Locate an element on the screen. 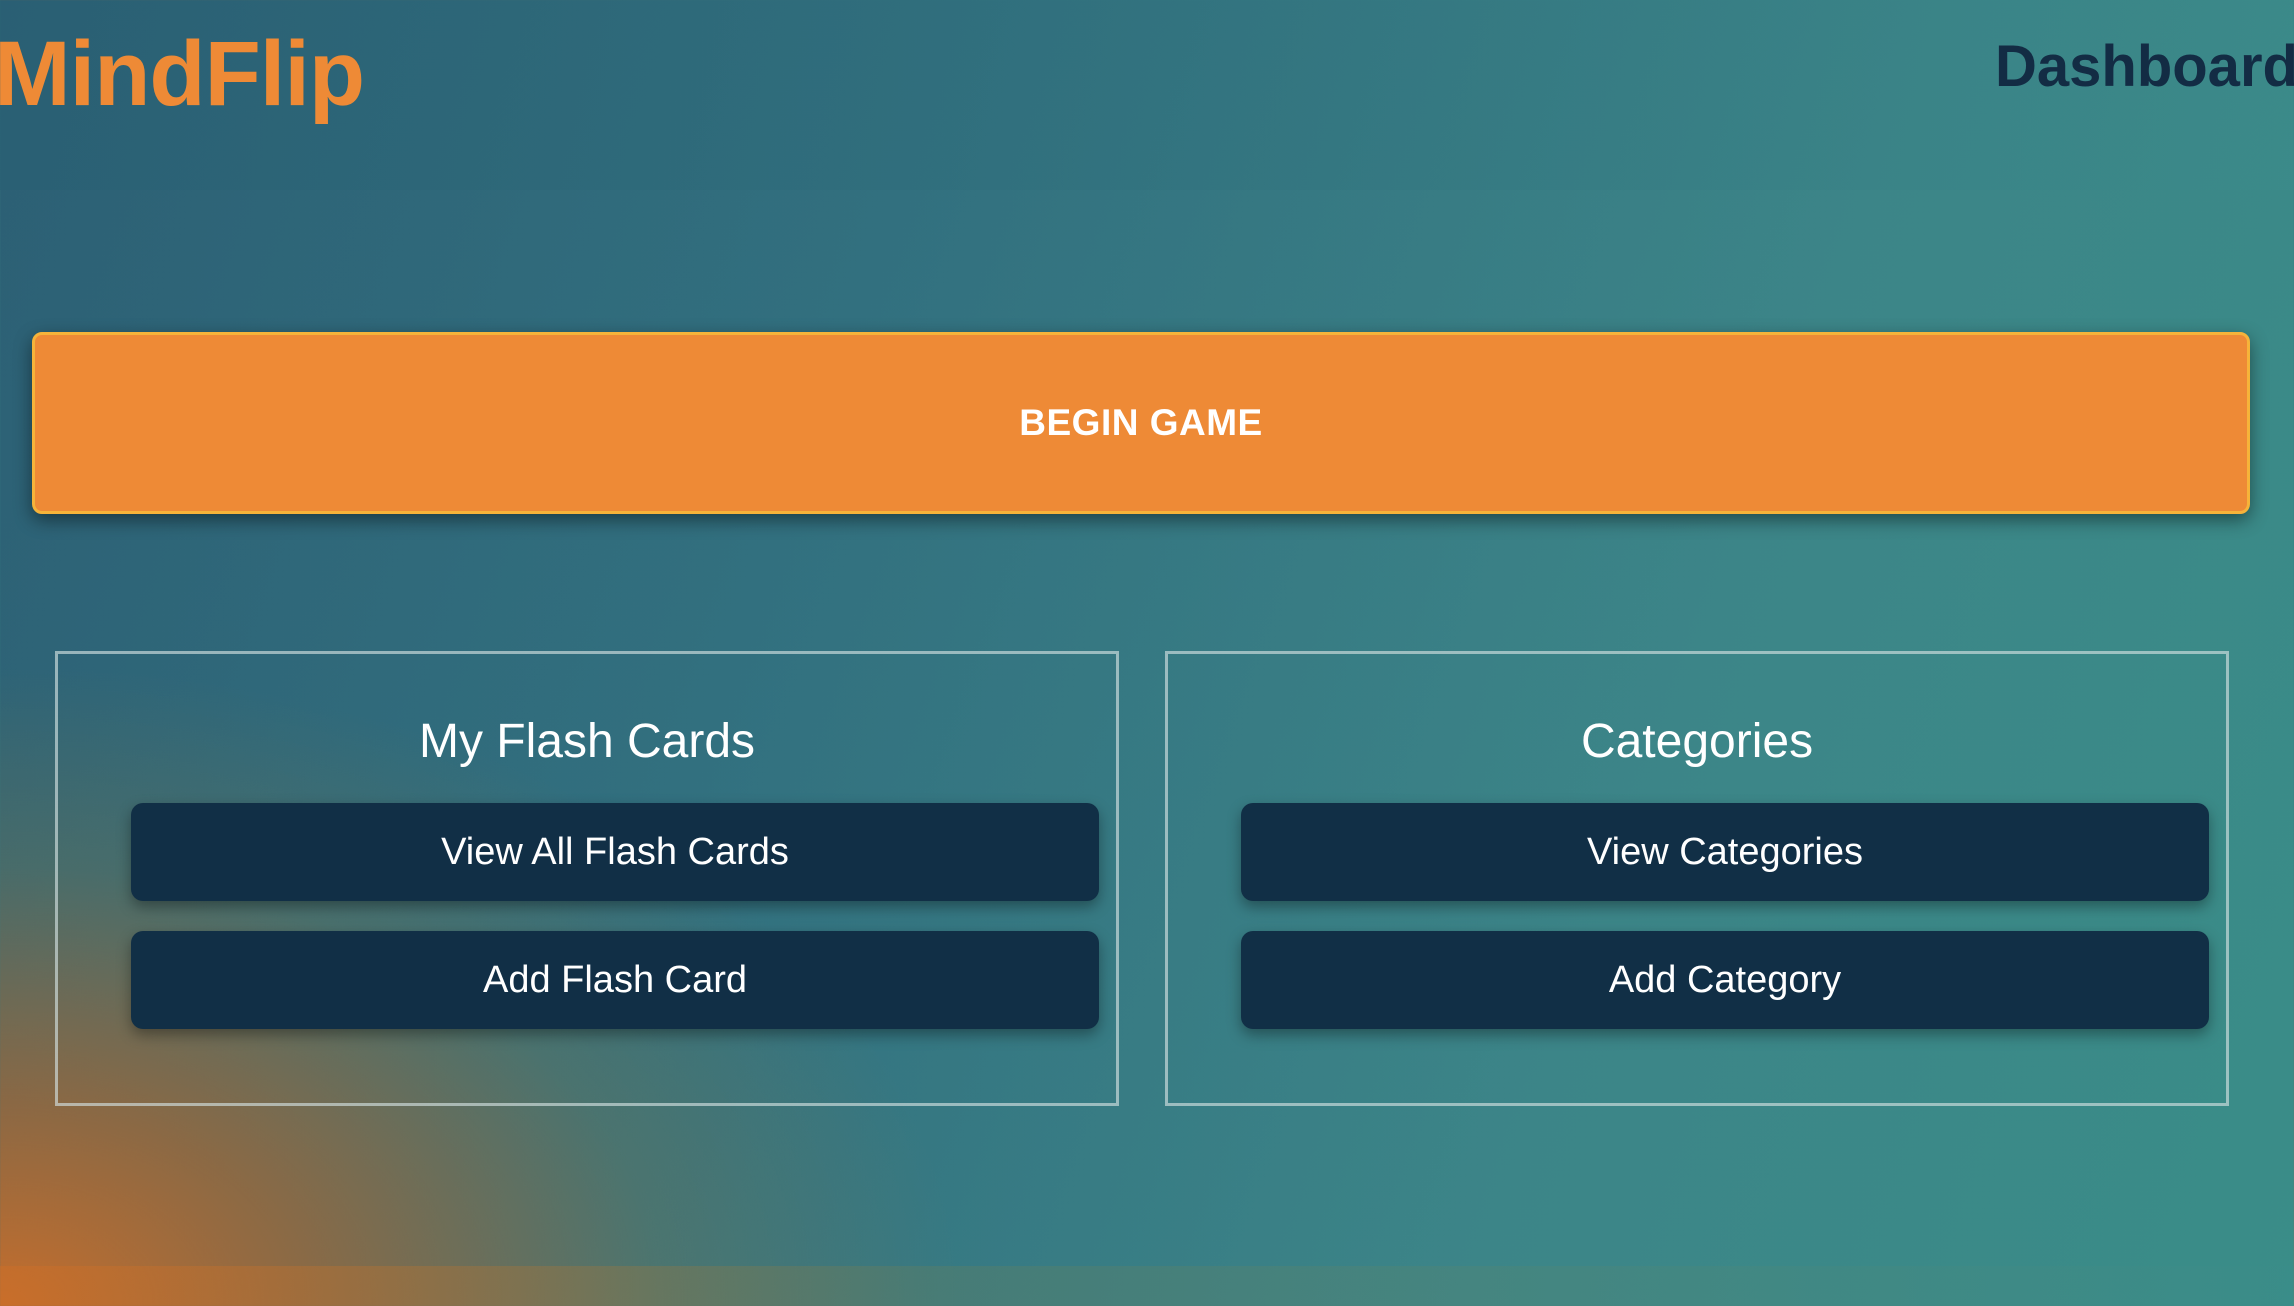 Image resolution: width=2294 pixels, height=1306 pixels. begin-game-label: BEGIN GAME is located at coordinates (1141, 422).